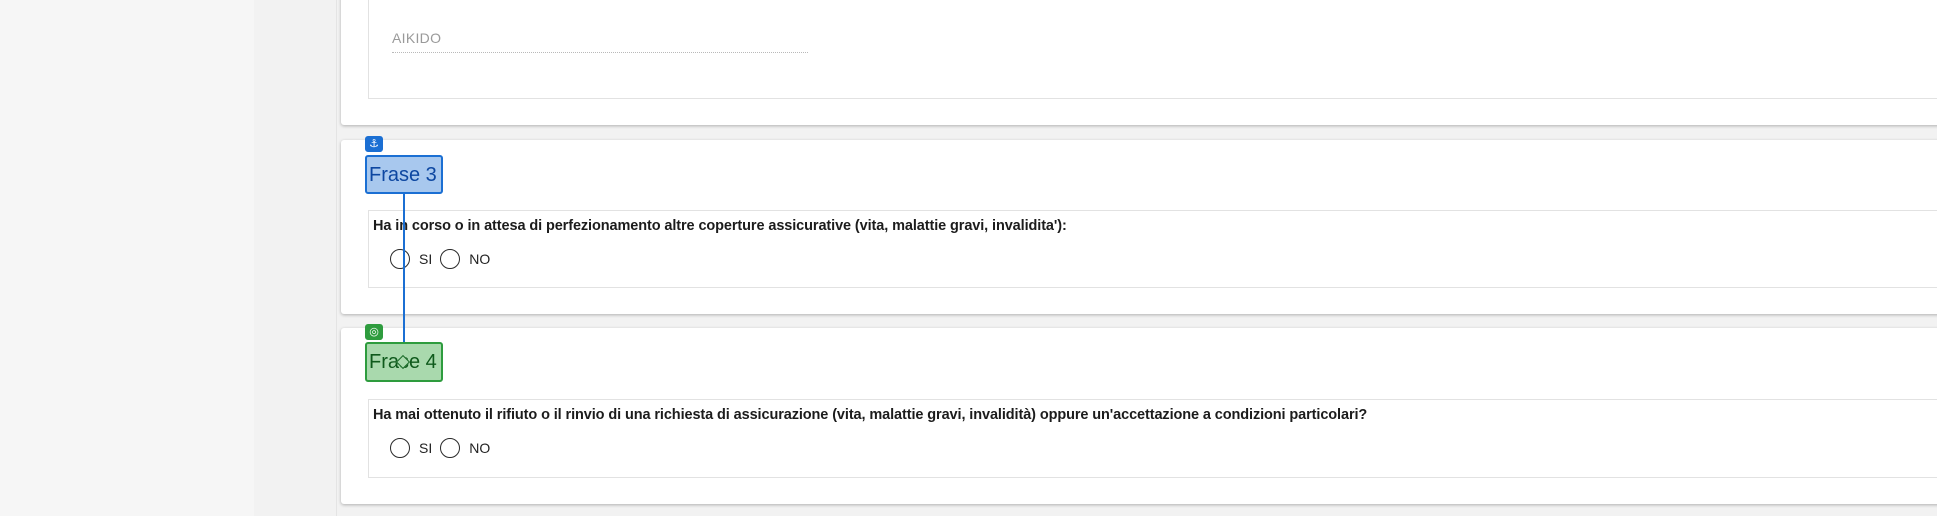 The height and width of the screenshot is (516, 1937). I want to click on frase-3-tag: Frase 3, so click(404, 174).